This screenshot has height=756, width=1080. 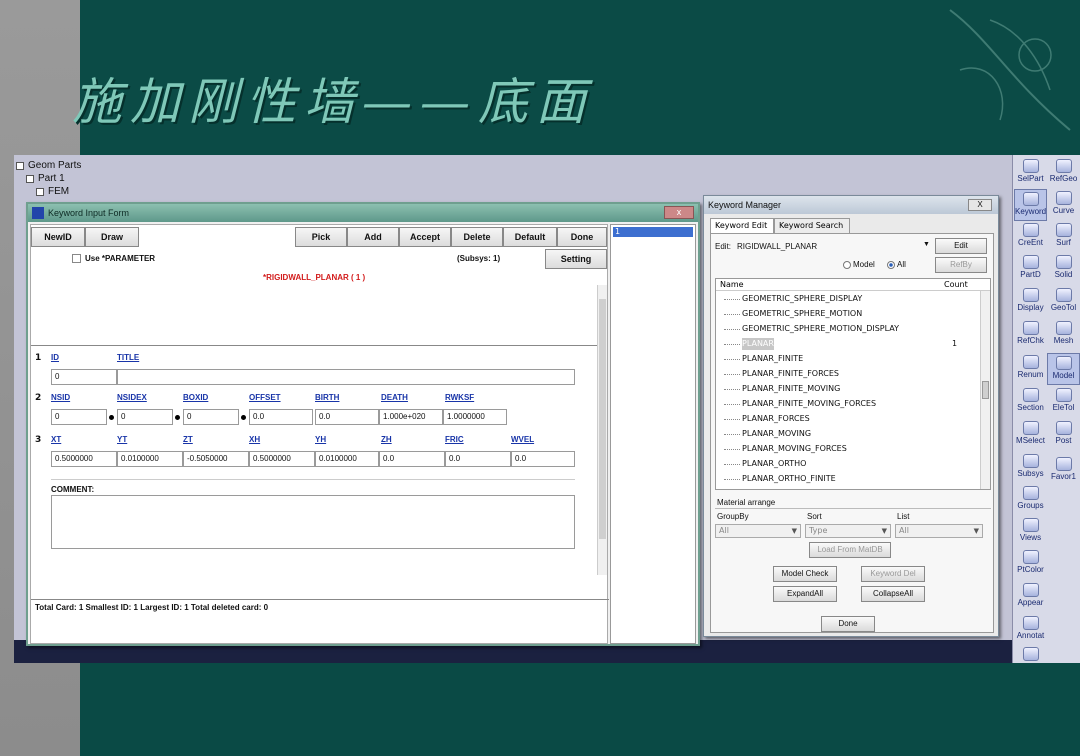 I want to click on field-header-nsidex: NSIDEX, so click(x=132, y=397).